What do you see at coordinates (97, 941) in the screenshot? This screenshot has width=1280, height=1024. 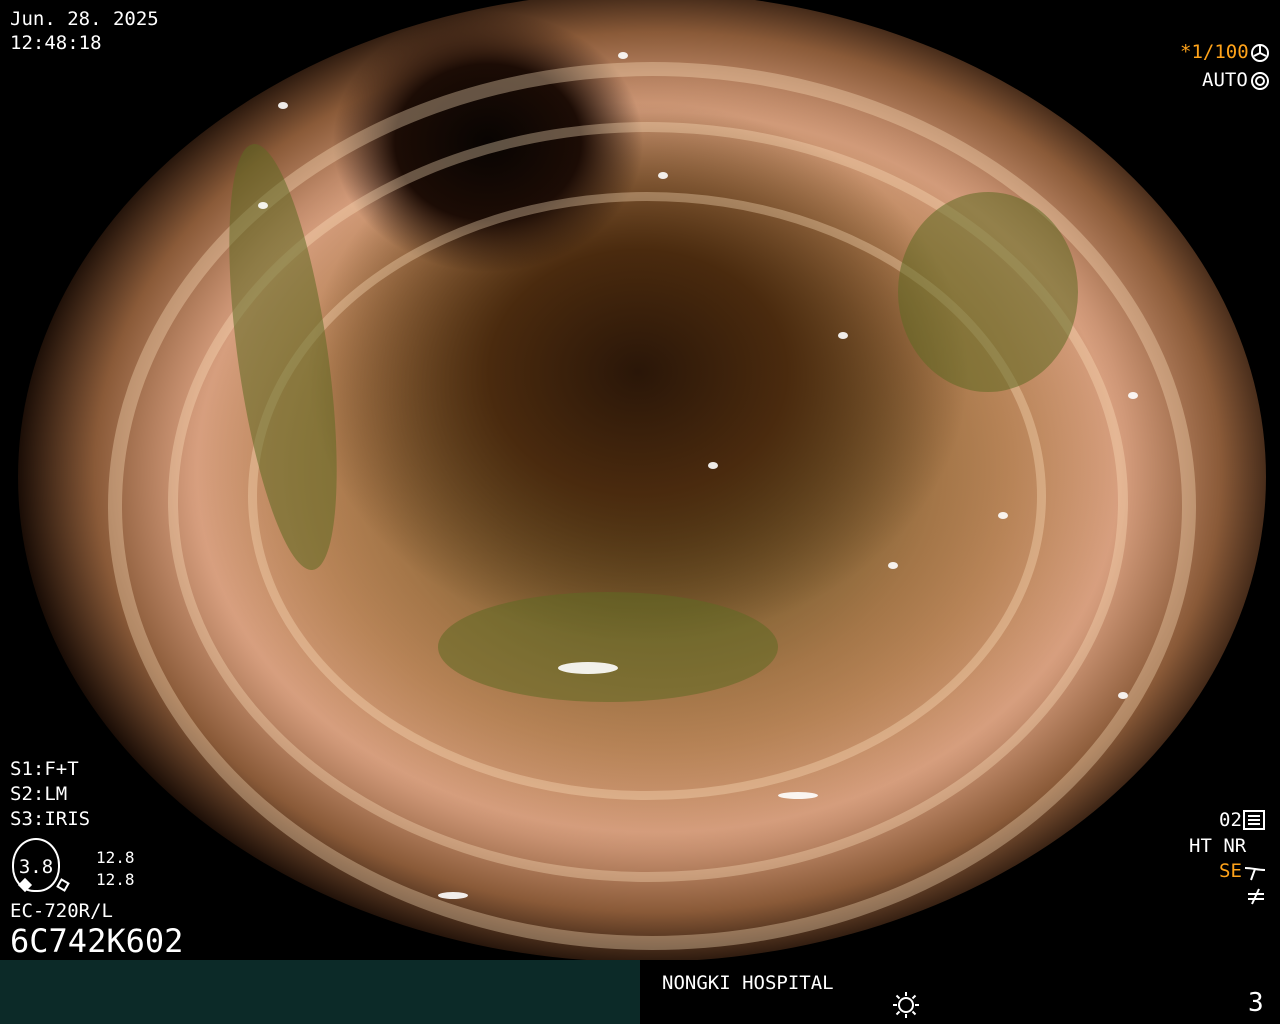 I see `serial-number: 6C742K602` at bounding box center [97, 941].